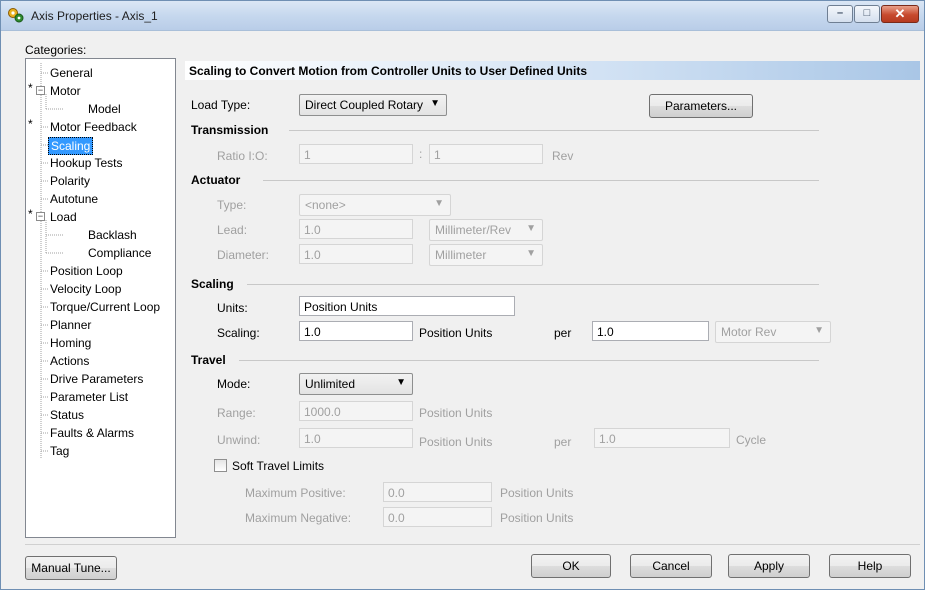 The image size is (925, 590). What do you see at coordinates (69, 361) in the screenshot?
I see `tree-item-actions: Actions` at bounding box center [69, 361].